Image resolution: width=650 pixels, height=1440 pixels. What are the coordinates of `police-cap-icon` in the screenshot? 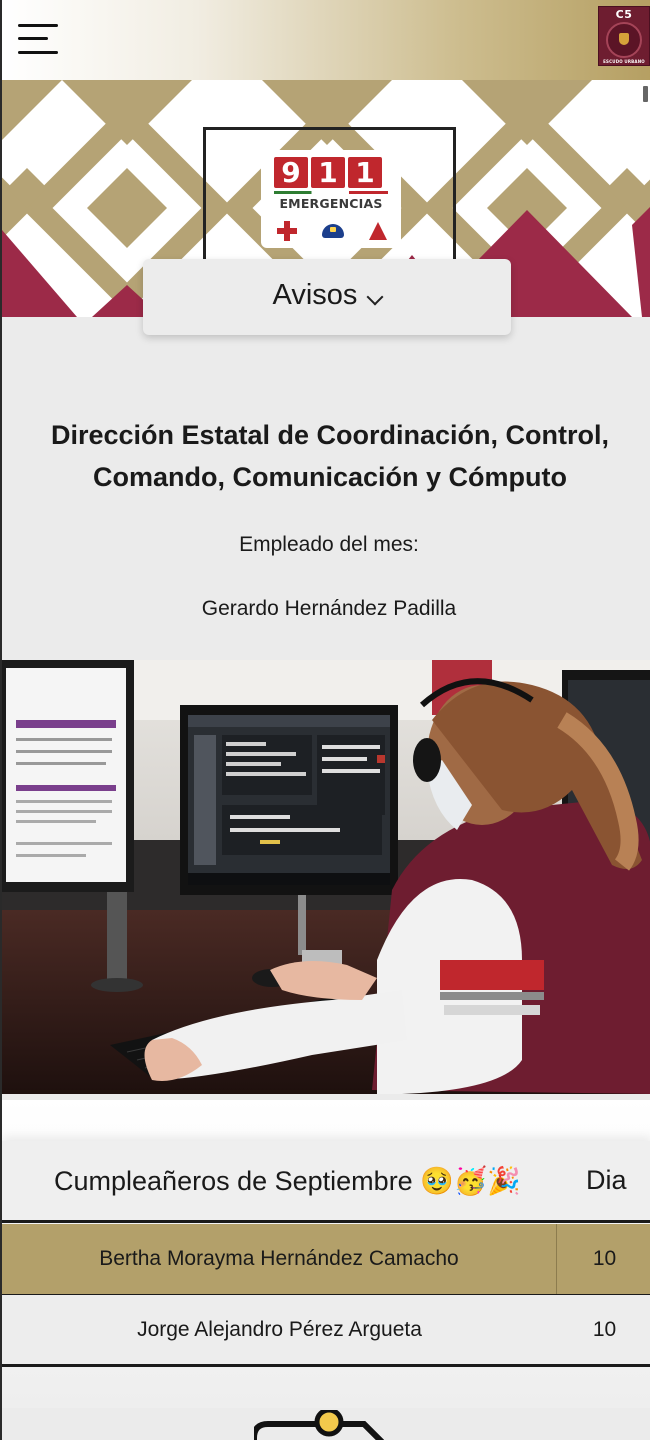 It's located at (333, 231).